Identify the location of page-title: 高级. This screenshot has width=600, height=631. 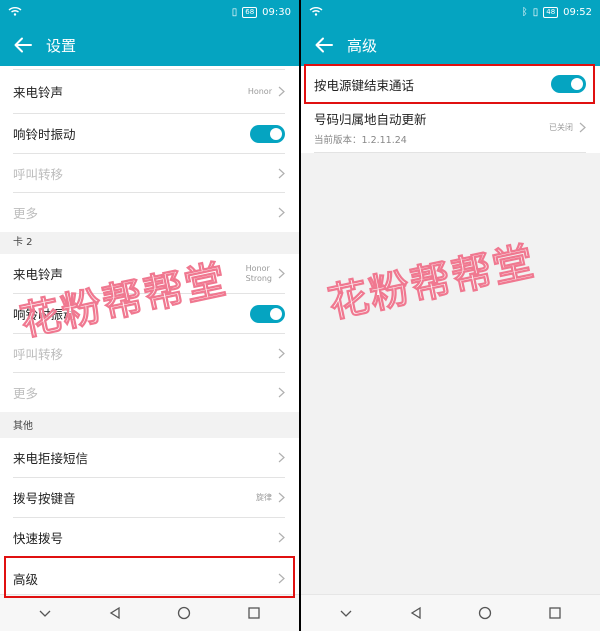
(362, 45).